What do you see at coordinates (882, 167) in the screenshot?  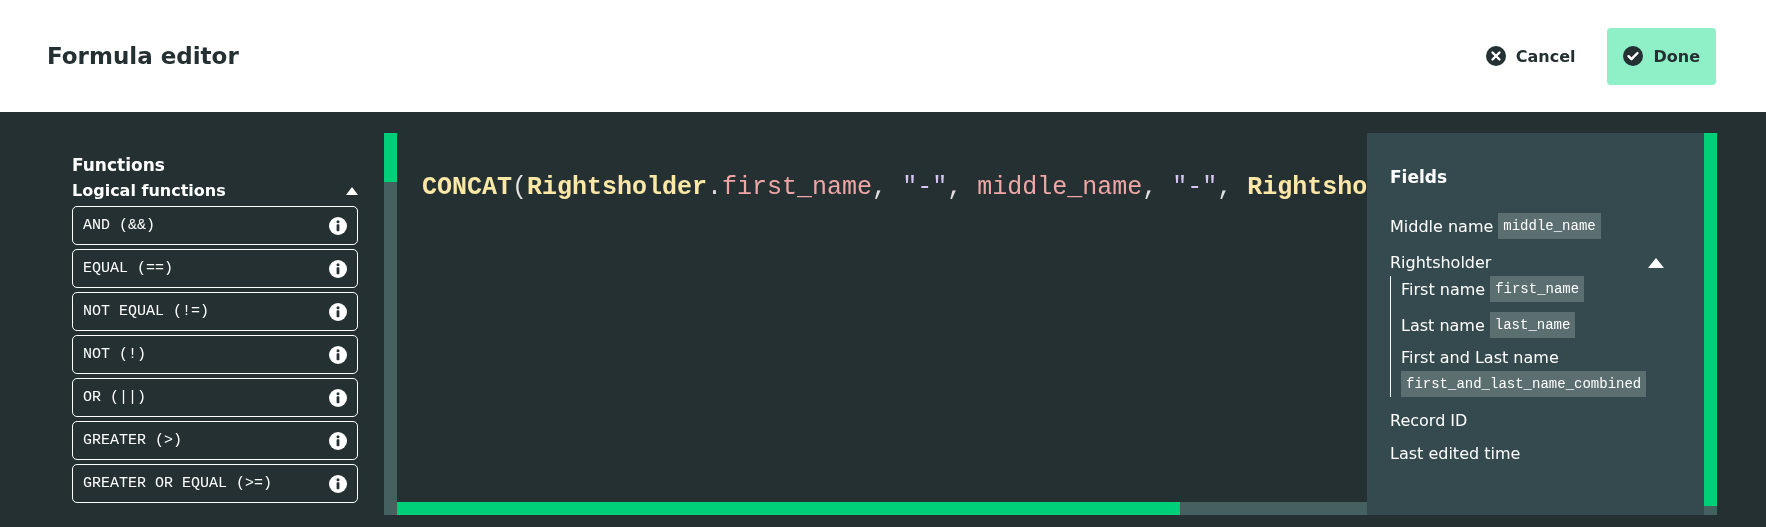 I see `formula-code: CONCAT(Rightsholder.first_name, "-", middle_name, "-", Rightsho` at bounding box center [882, 167].